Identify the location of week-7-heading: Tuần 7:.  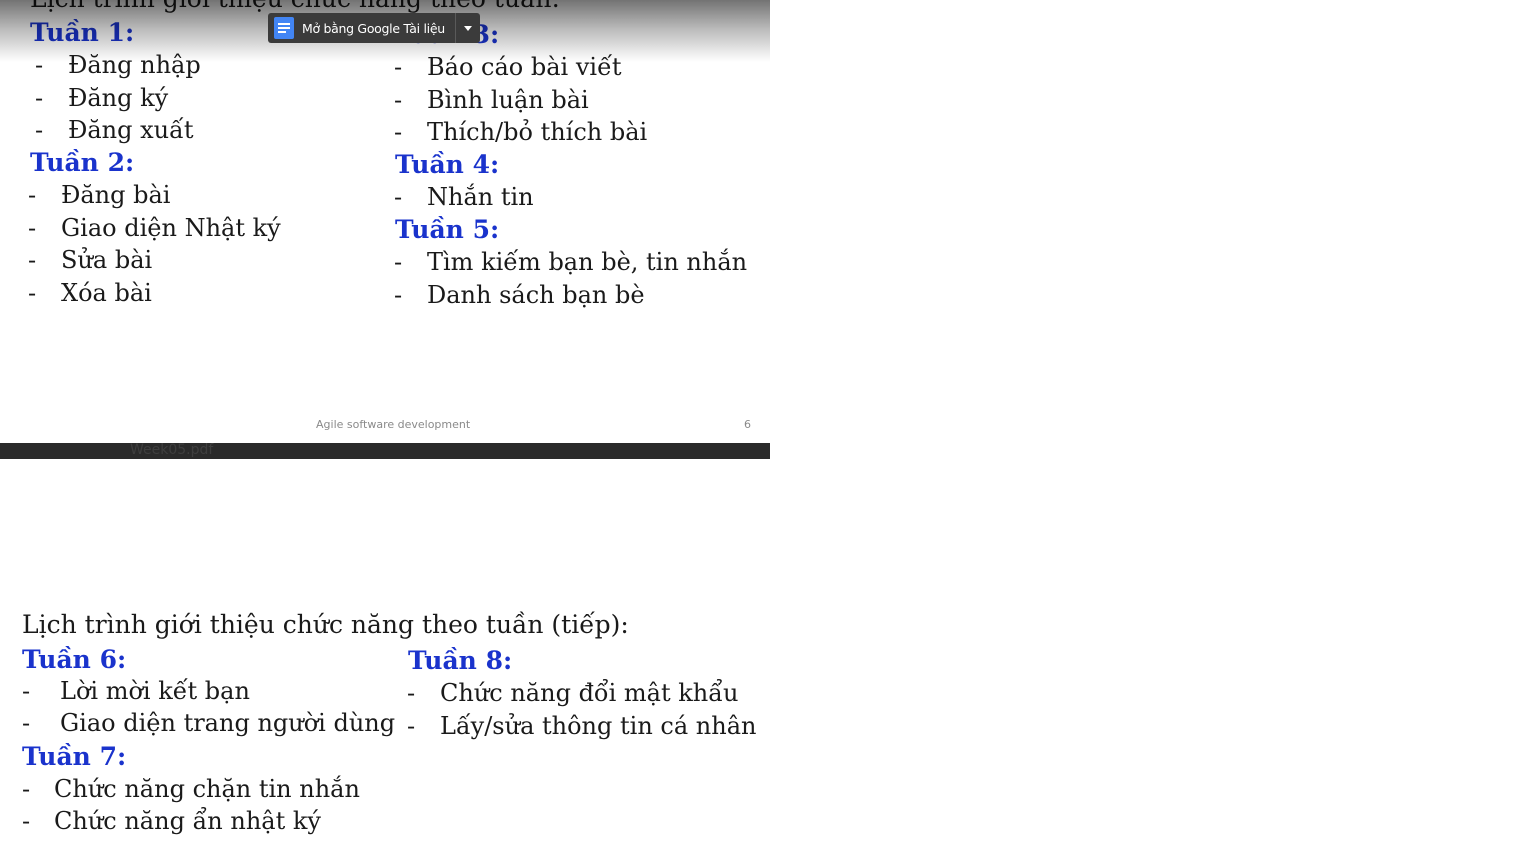
(74, 756).